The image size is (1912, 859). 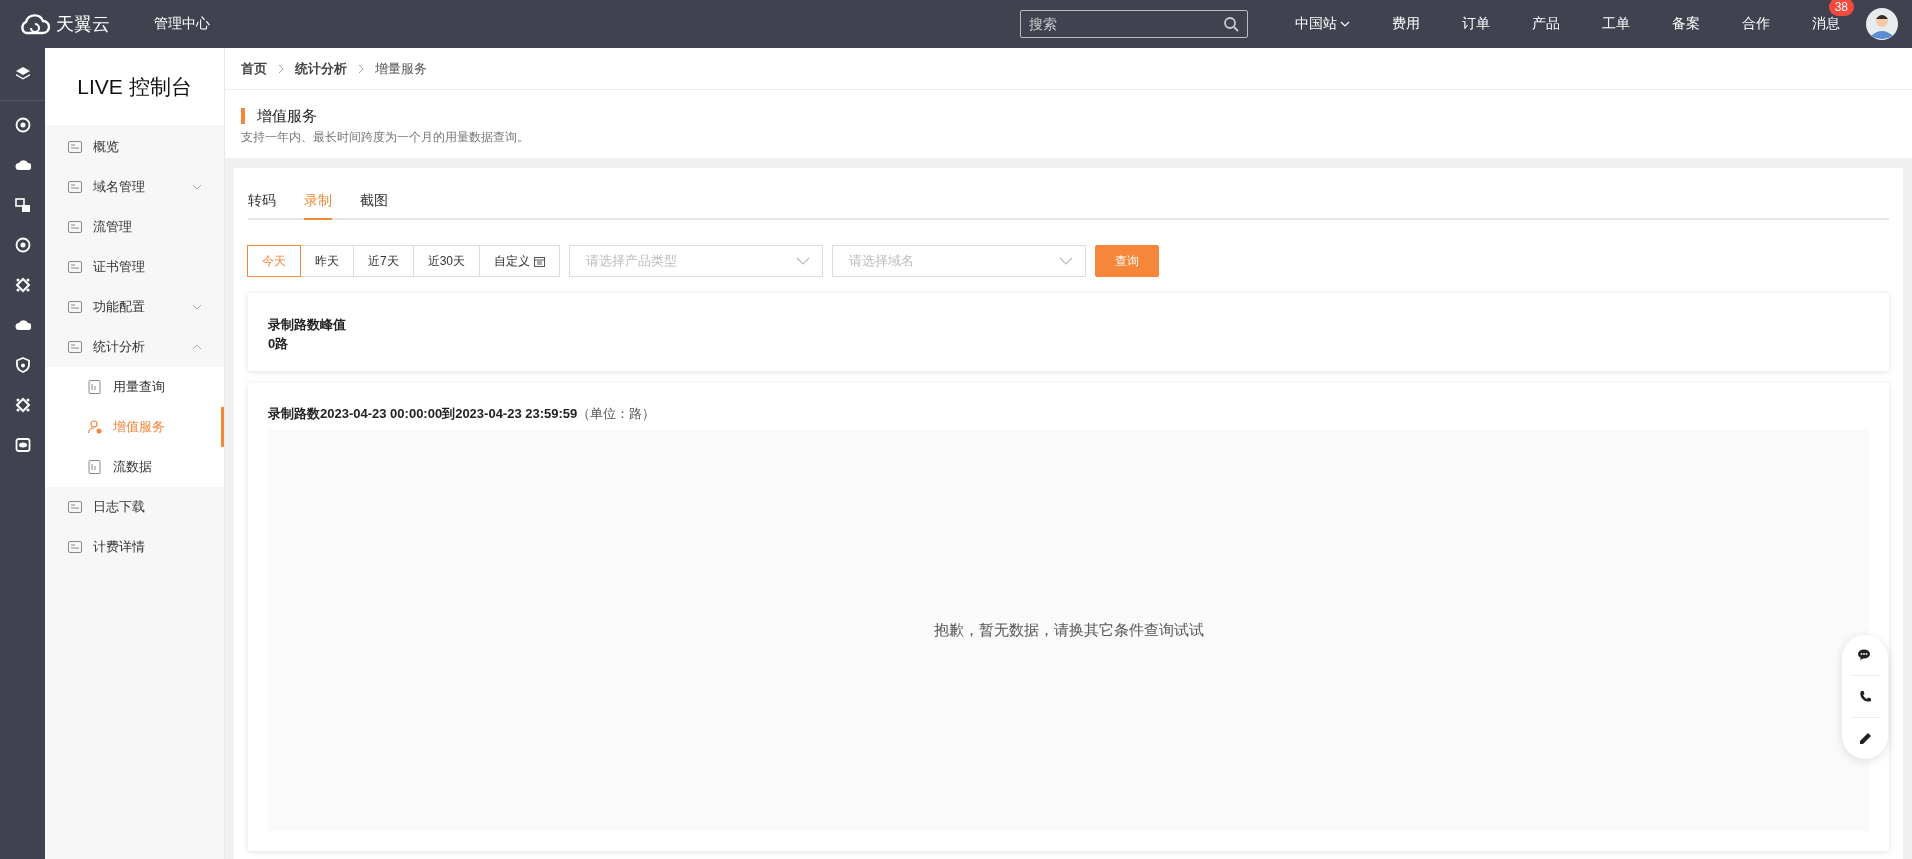 I want to click on breadcrumb-link: 首页, so click(x=254, y=68).